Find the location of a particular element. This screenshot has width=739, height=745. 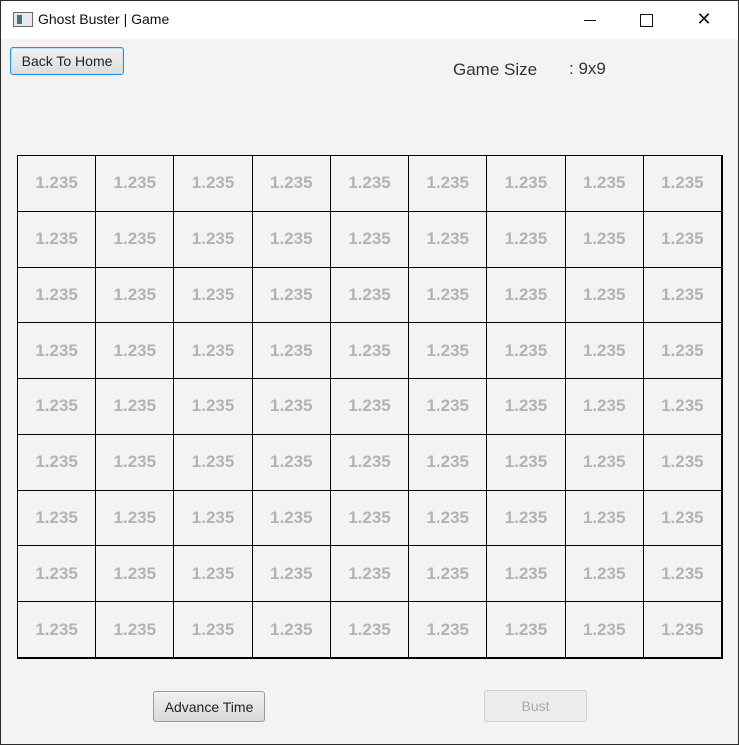

close-button: ✕ is located at coordinates (704, 20).